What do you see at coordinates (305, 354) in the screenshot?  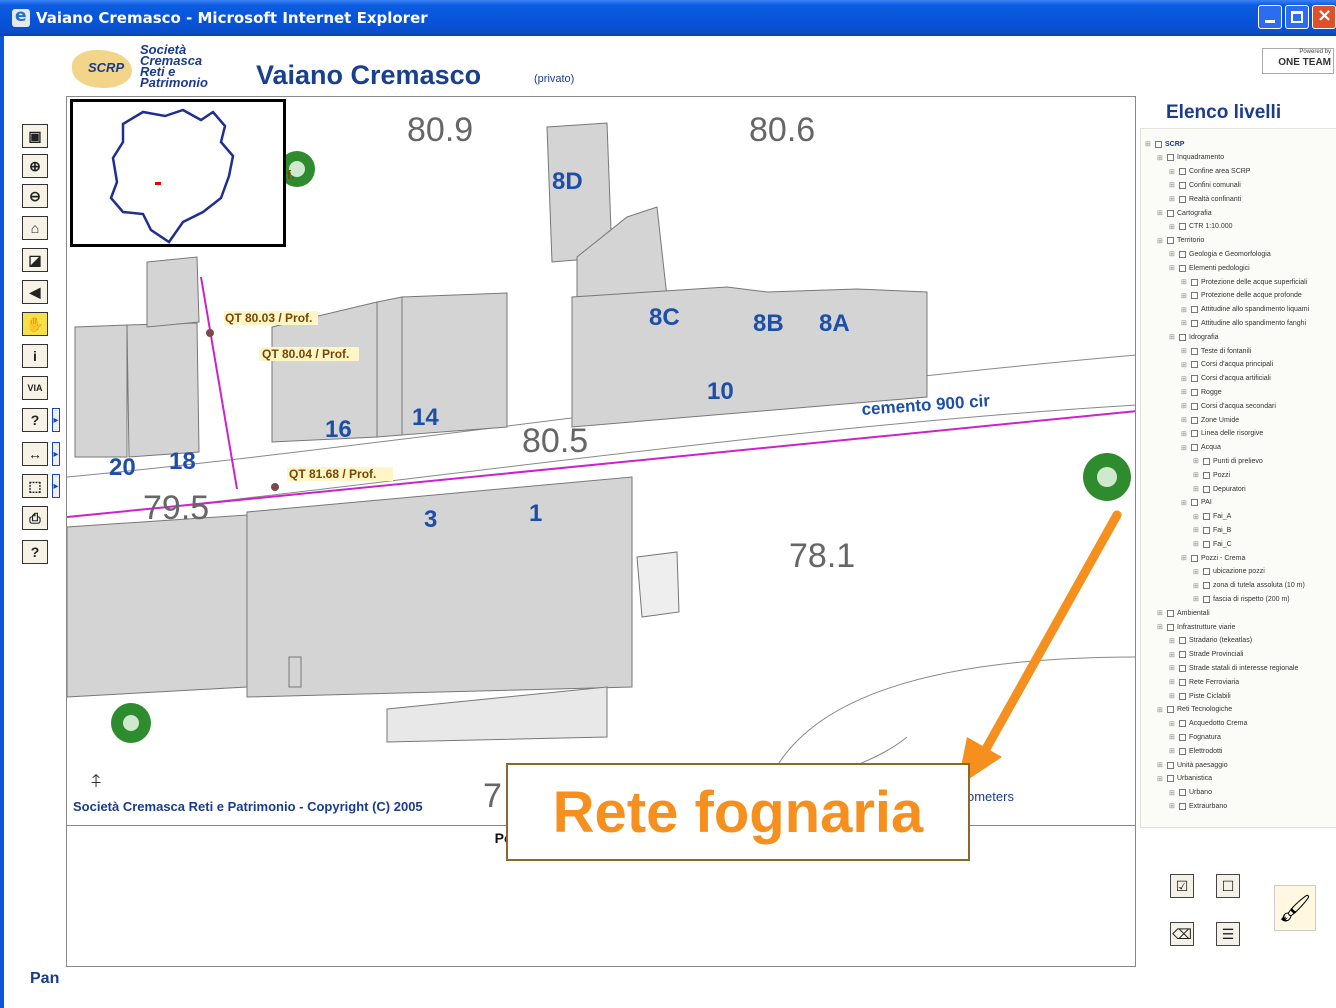 I see `pipe-label: QT 80.04 / Prof.` at bounding box center [305, 354].